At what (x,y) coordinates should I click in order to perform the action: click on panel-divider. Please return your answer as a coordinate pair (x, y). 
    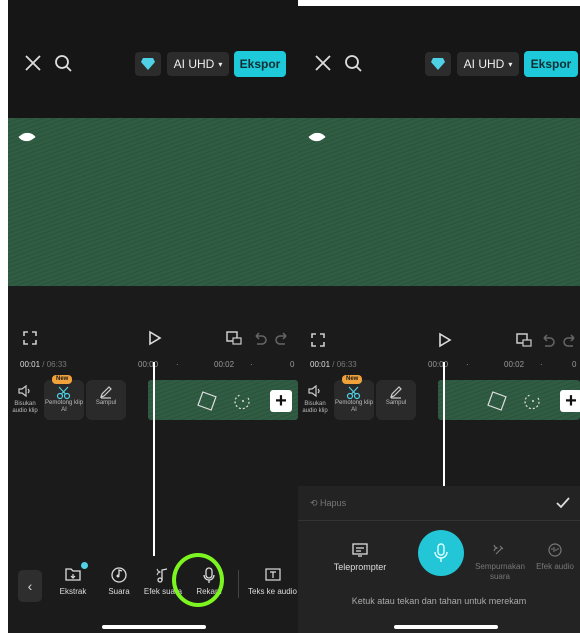
    Looking at the image, I should click on (439, 520).